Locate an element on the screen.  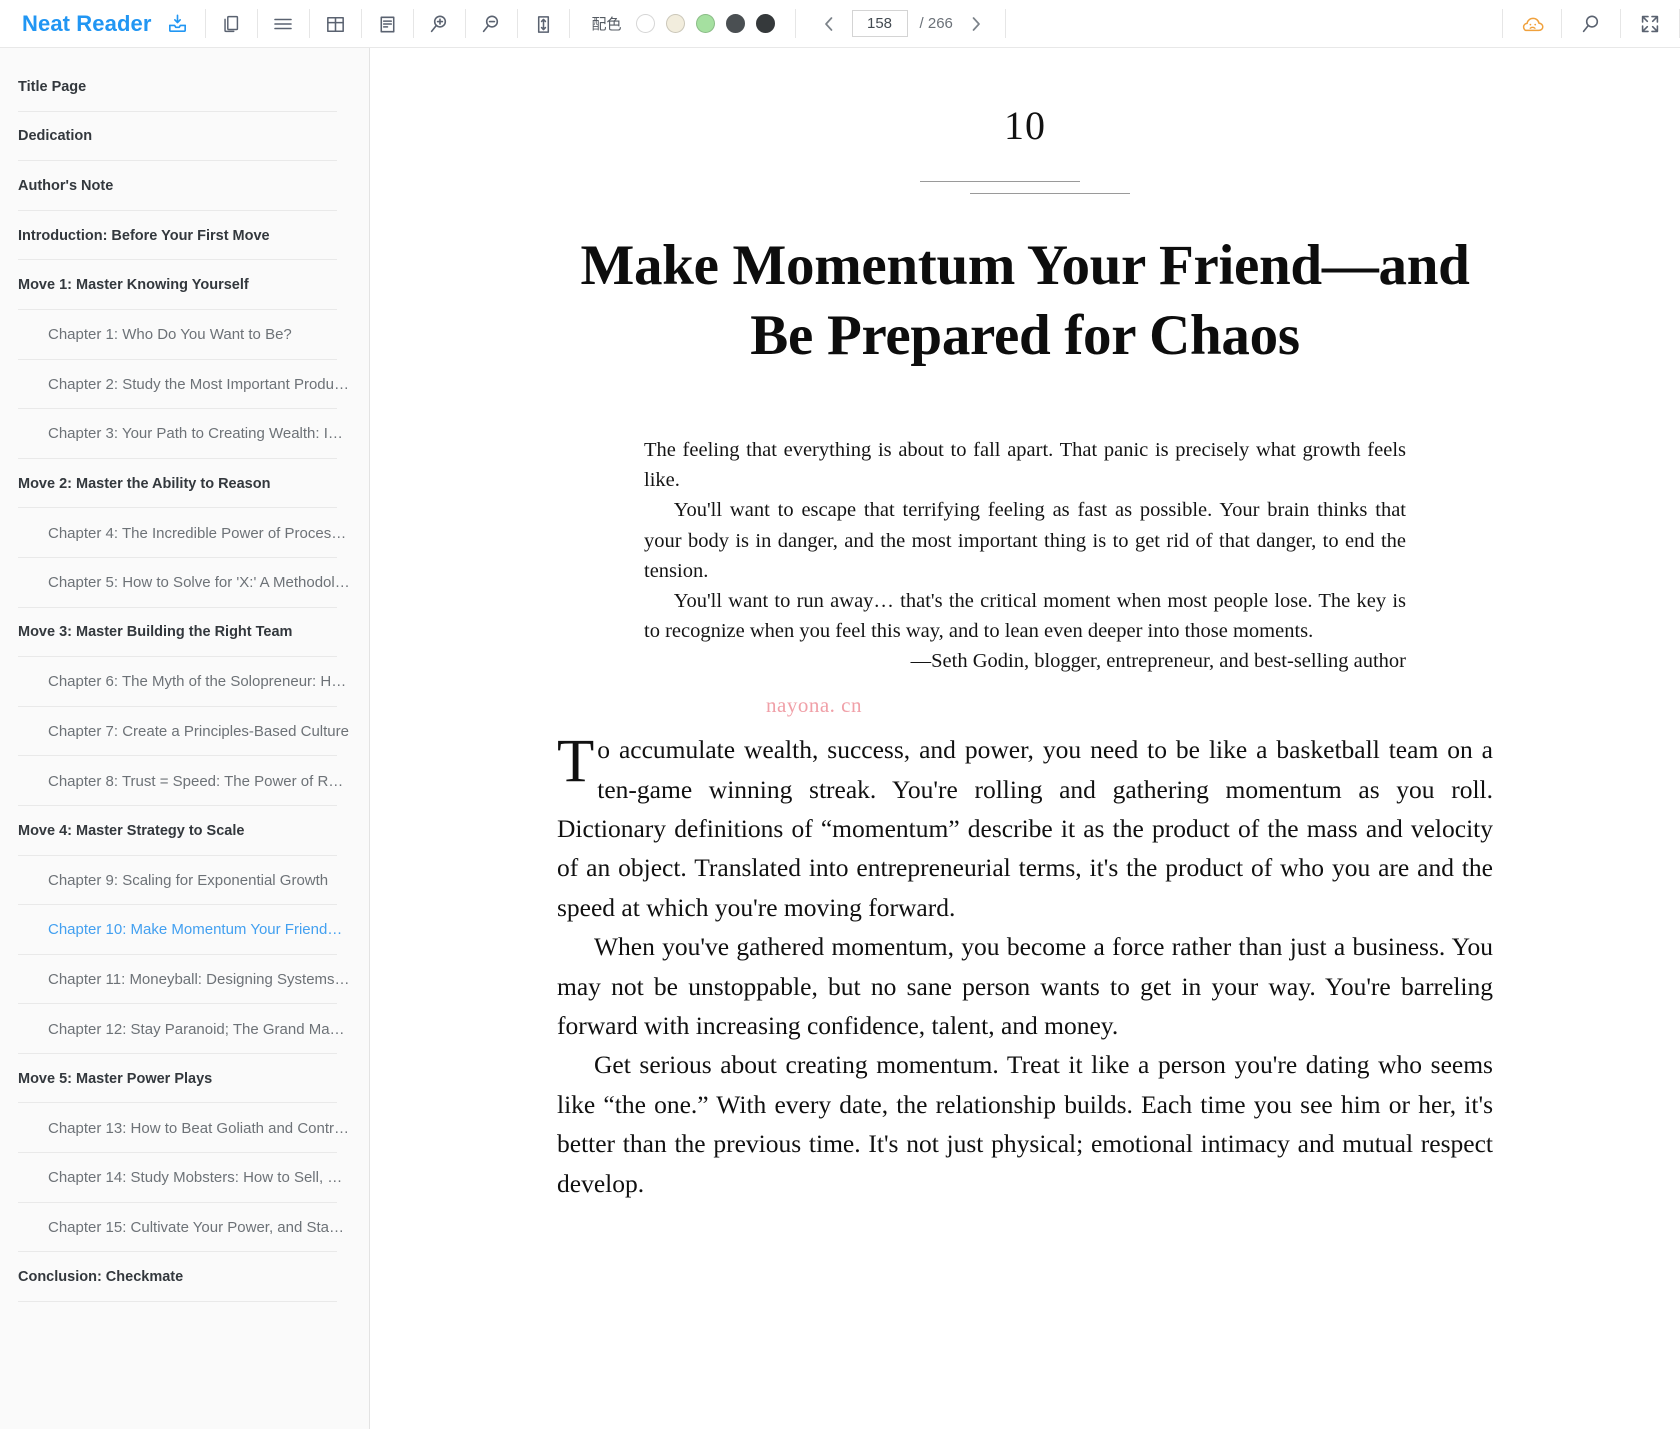
toolbar-right-group is located at coordinates (1591, 23).